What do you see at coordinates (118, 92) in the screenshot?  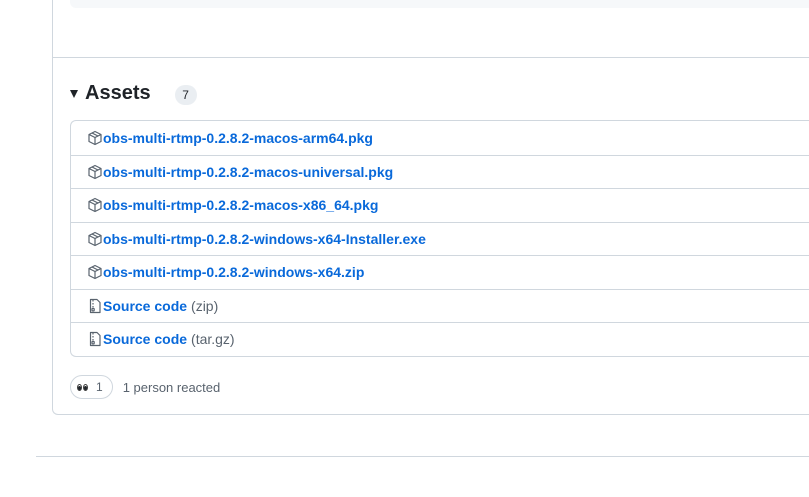 I see `assets-title: Assets` at bounding box center [118, 92].